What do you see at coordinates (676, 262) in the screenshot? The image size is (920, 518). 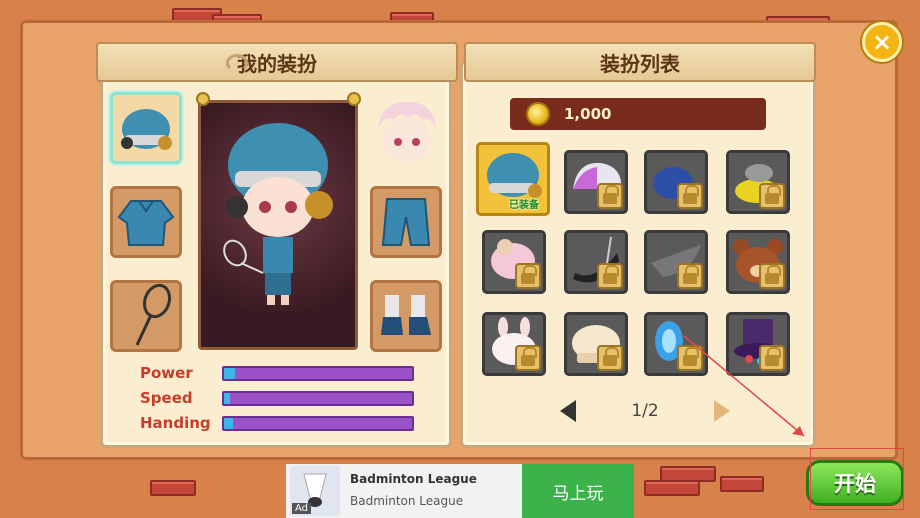 I see `item-gray-wing` at bounding box center [676, 262].